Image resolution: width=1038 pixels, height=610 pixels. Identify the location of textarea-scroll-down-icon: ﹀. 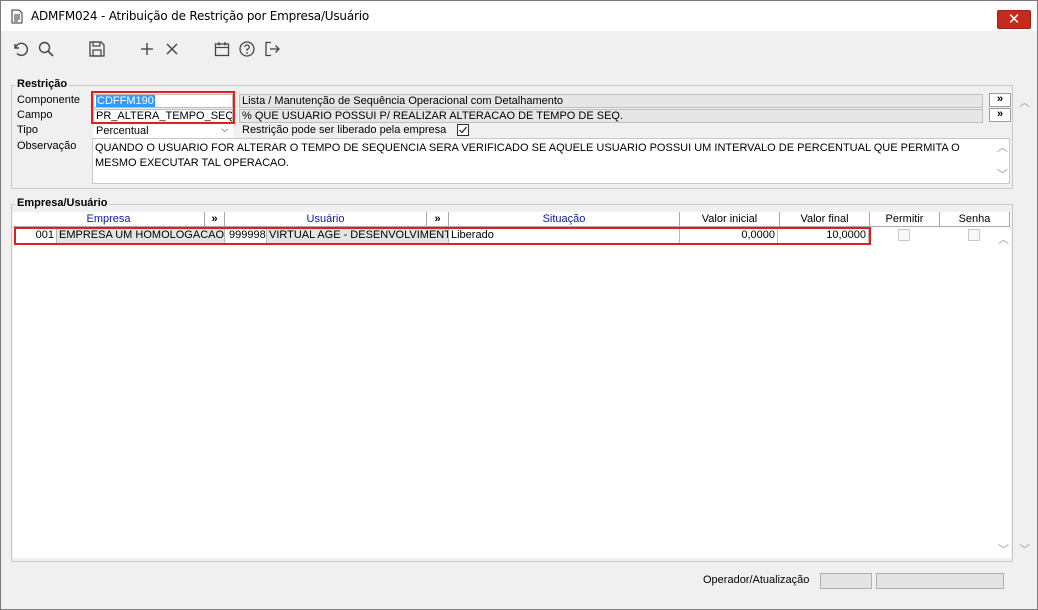
(1002, 174).